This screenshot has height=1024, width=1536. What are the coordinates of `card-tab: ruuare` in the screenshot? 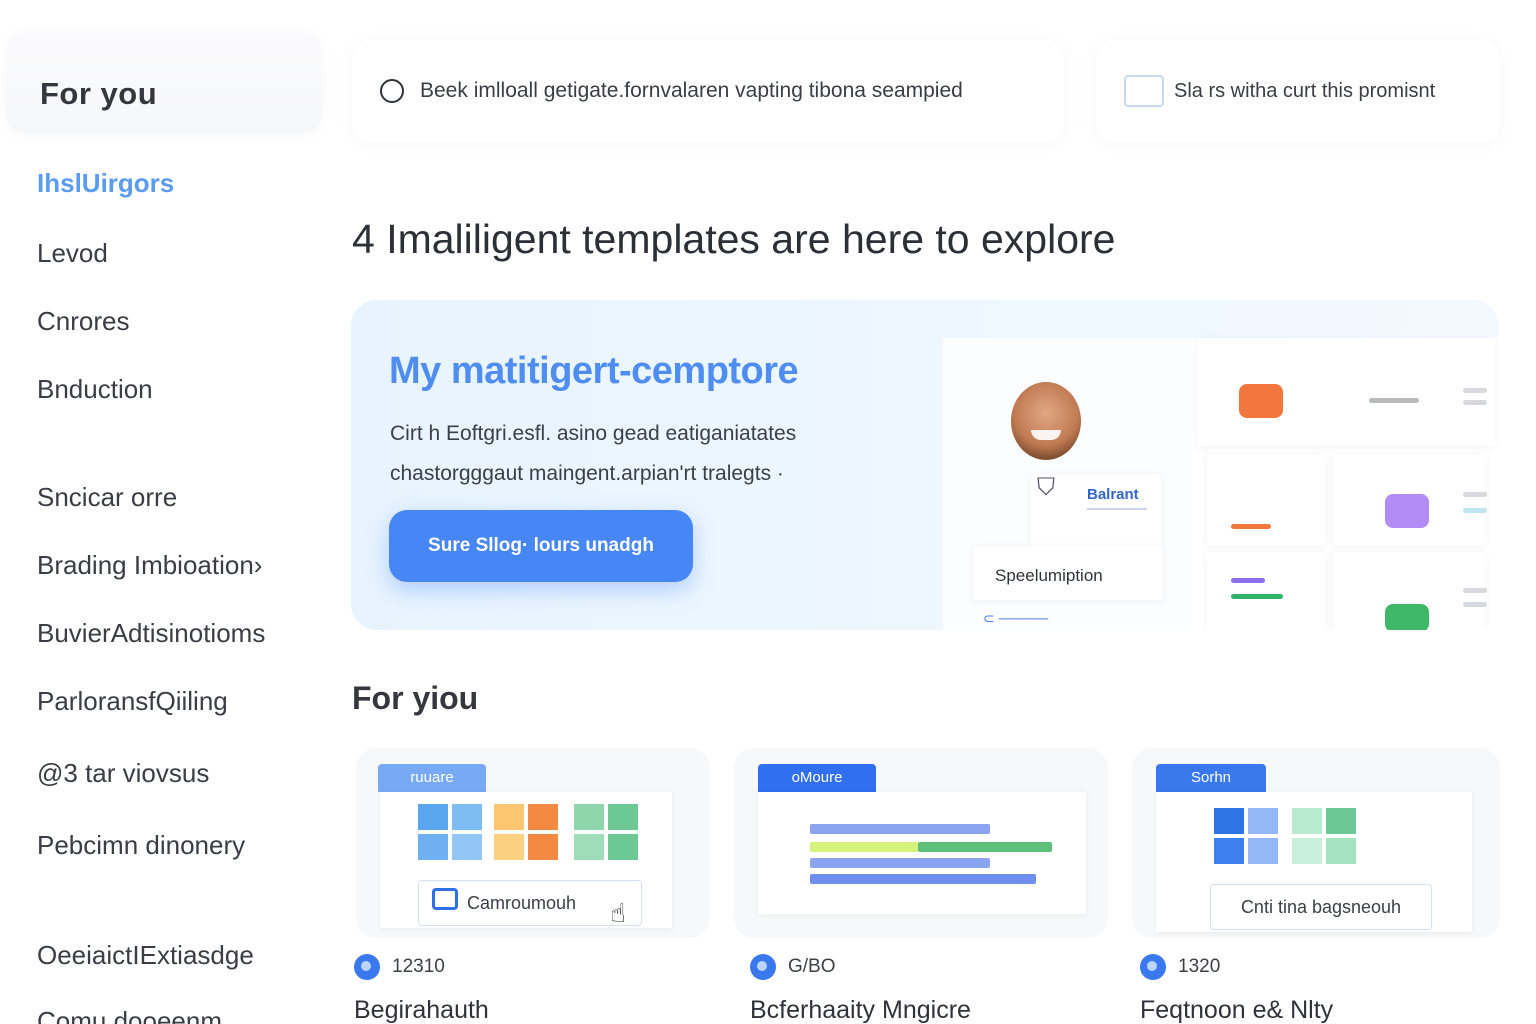 It's located at (432, 778).